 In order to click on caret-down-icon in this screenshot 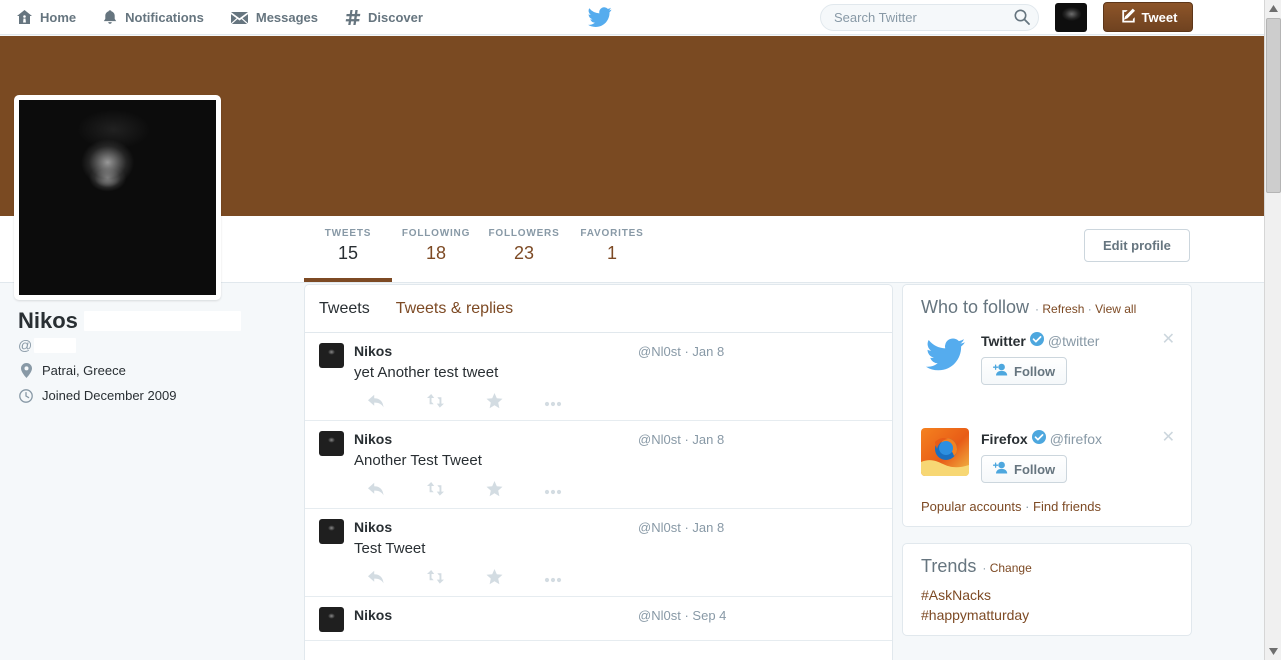, I will do `click(1273, 651)`.